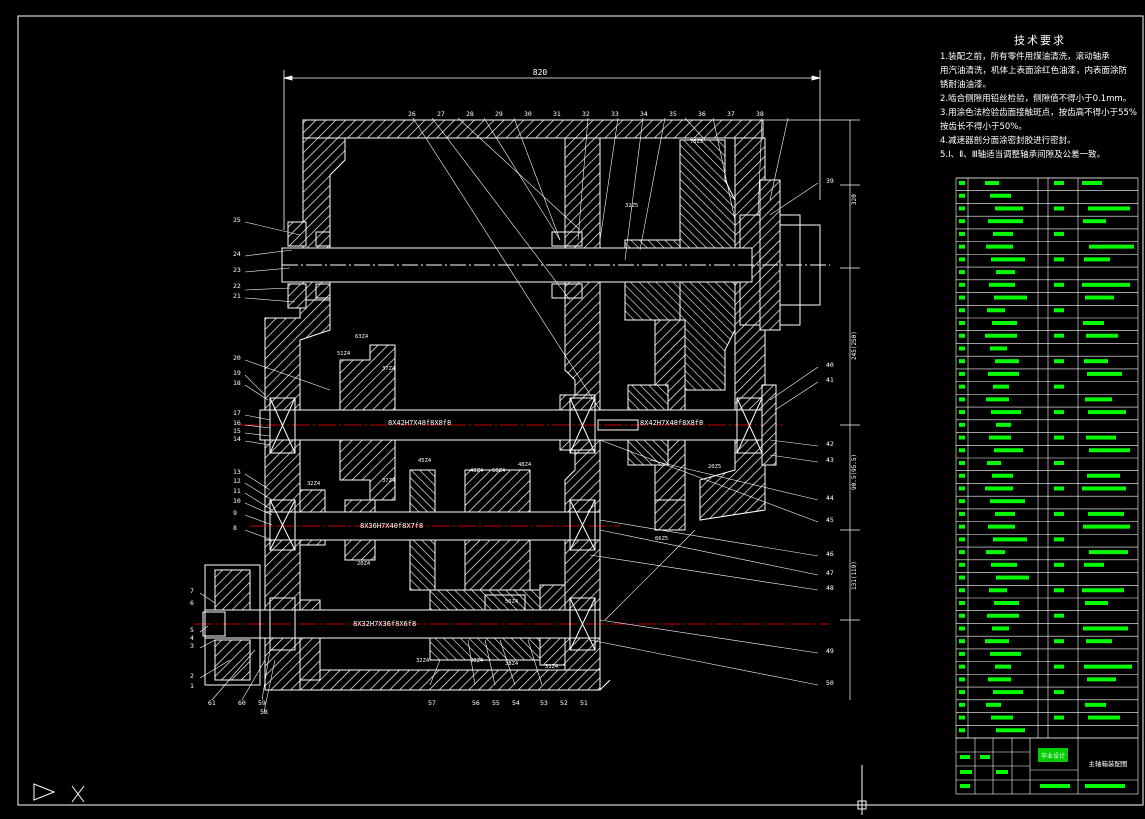 The image size is (1145, 819). Describe the element at coordinates (564, 703) in the screenshot. I see `balloon-bottom: 52` at that location.